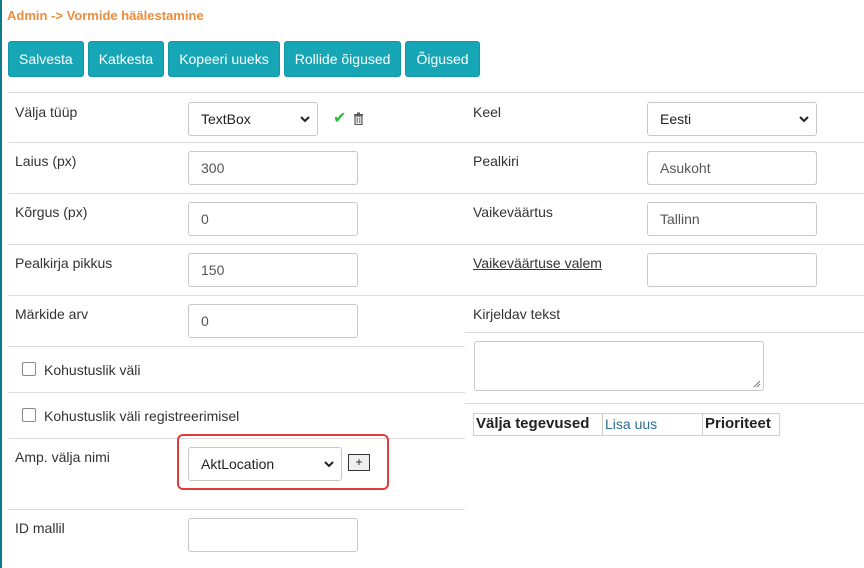 This screenshot has width=864, height=568. Describe the element at coordinates (273, 270) in the screenshot. I see `caption-length-input: 150` at that location.